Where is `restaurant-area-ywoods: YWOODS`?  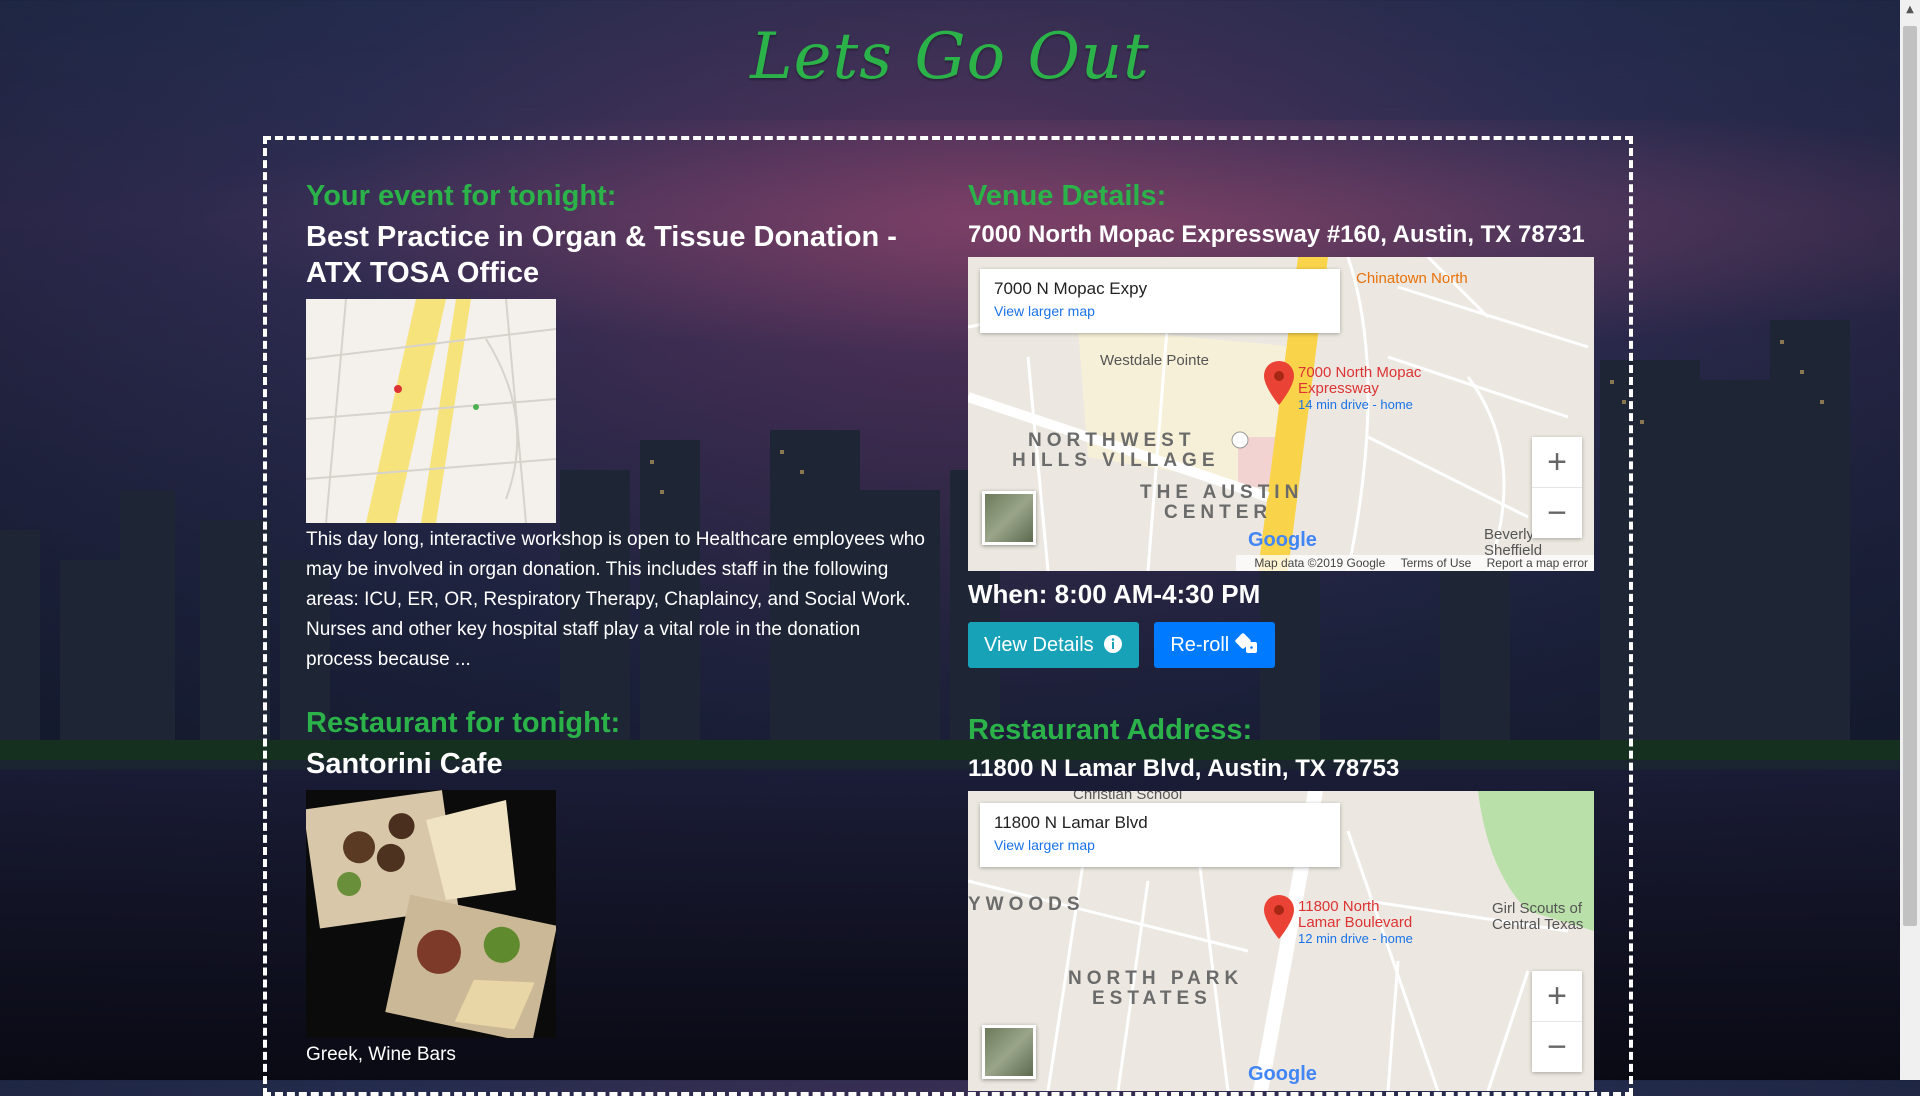 restaurant-area-ywoods: YWOODS is located at coordinates (1026, 904).